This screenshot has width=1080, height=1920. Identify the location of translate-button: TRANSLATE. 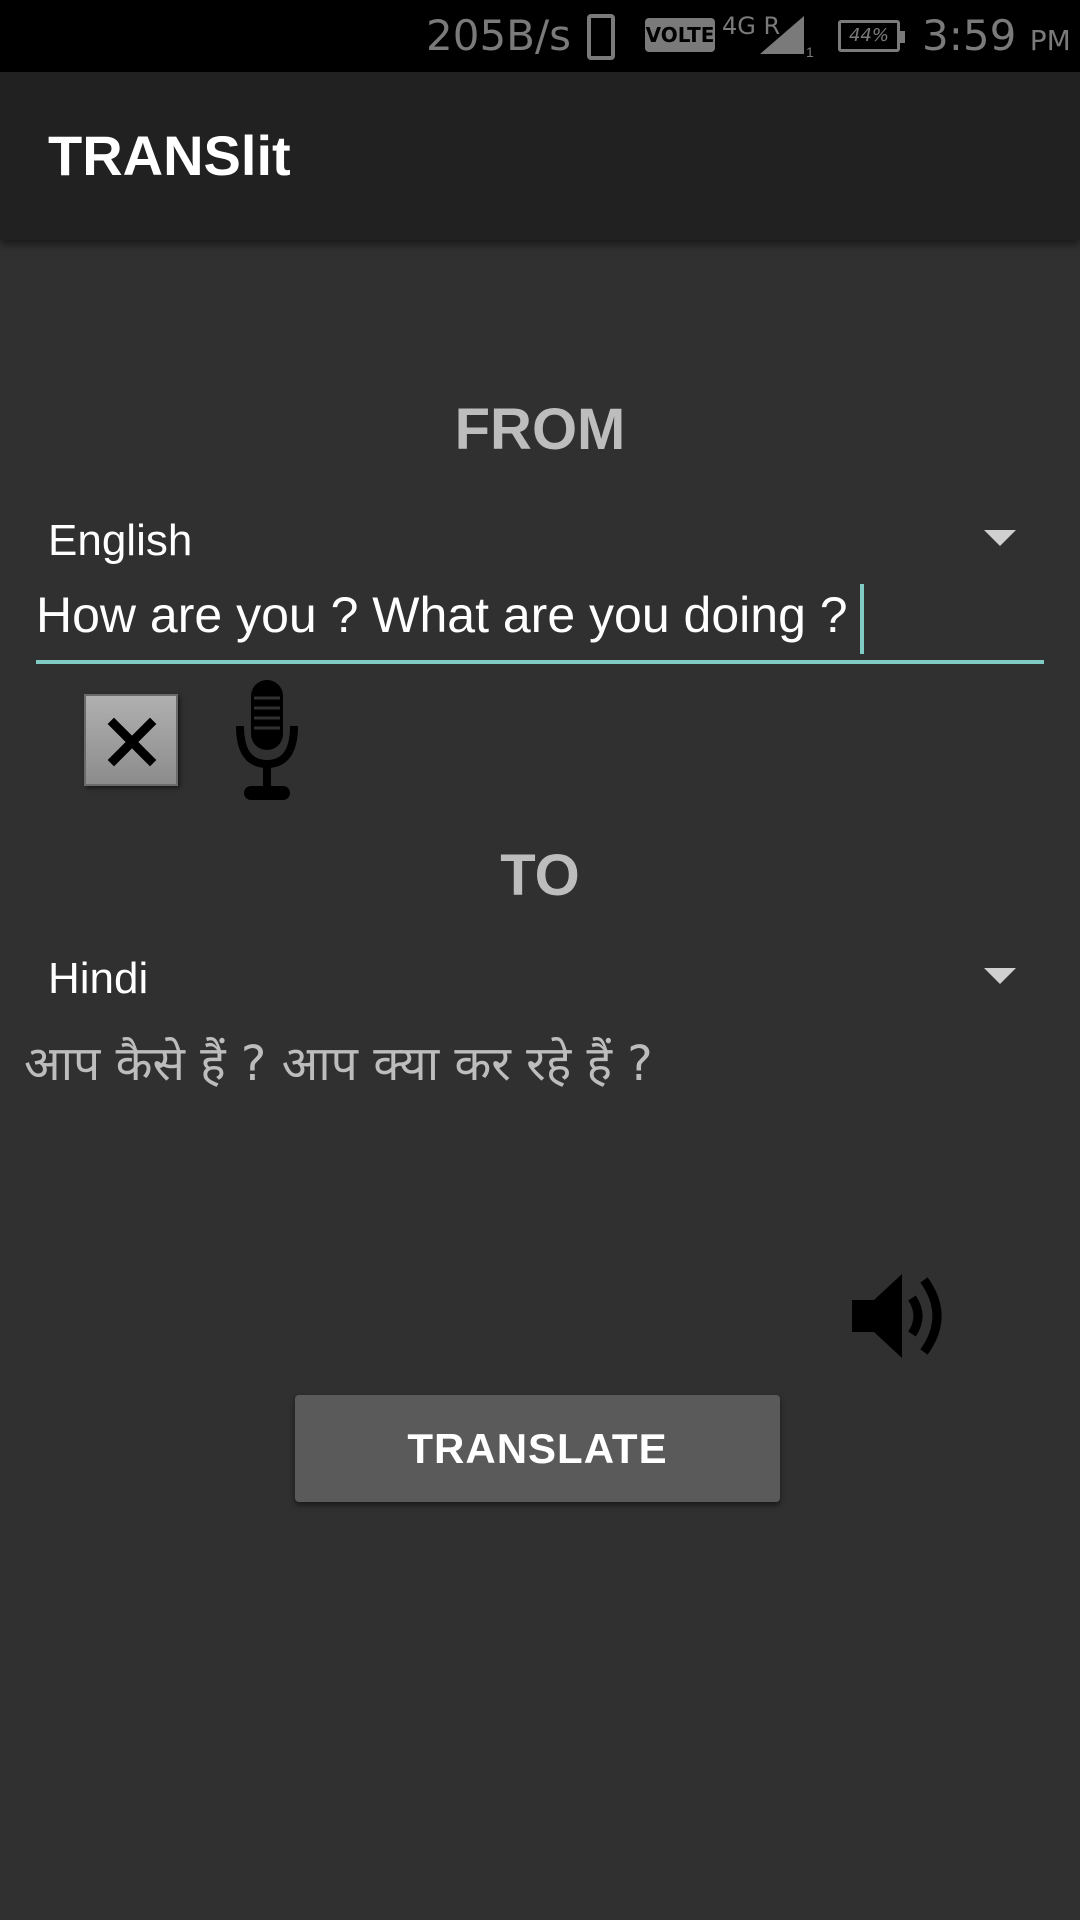
(537, 1448).